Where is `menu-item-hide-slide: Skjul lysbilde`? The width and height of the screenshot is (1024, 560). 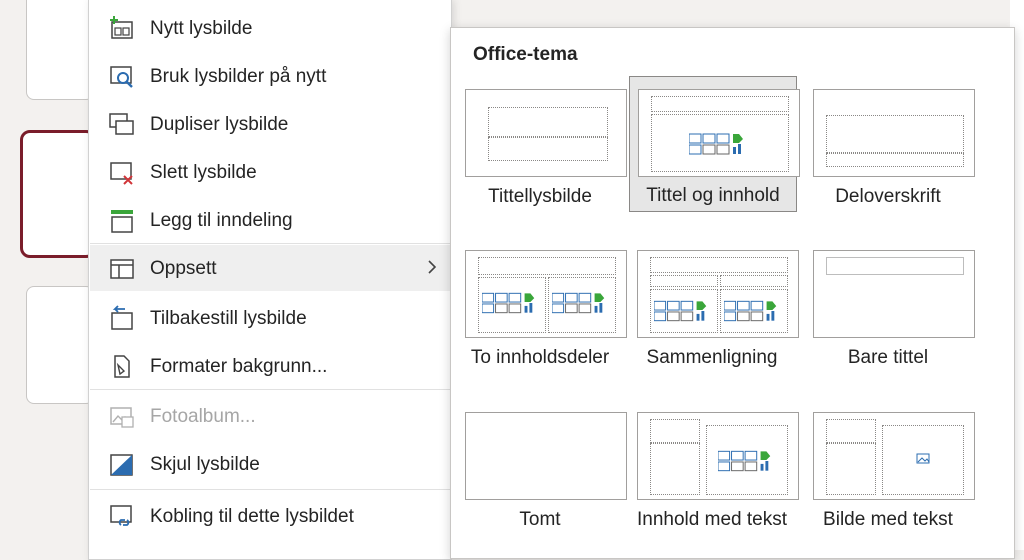
menu-item-hide-slide: Skjul lysbilde is located at coordinates (270, 464).